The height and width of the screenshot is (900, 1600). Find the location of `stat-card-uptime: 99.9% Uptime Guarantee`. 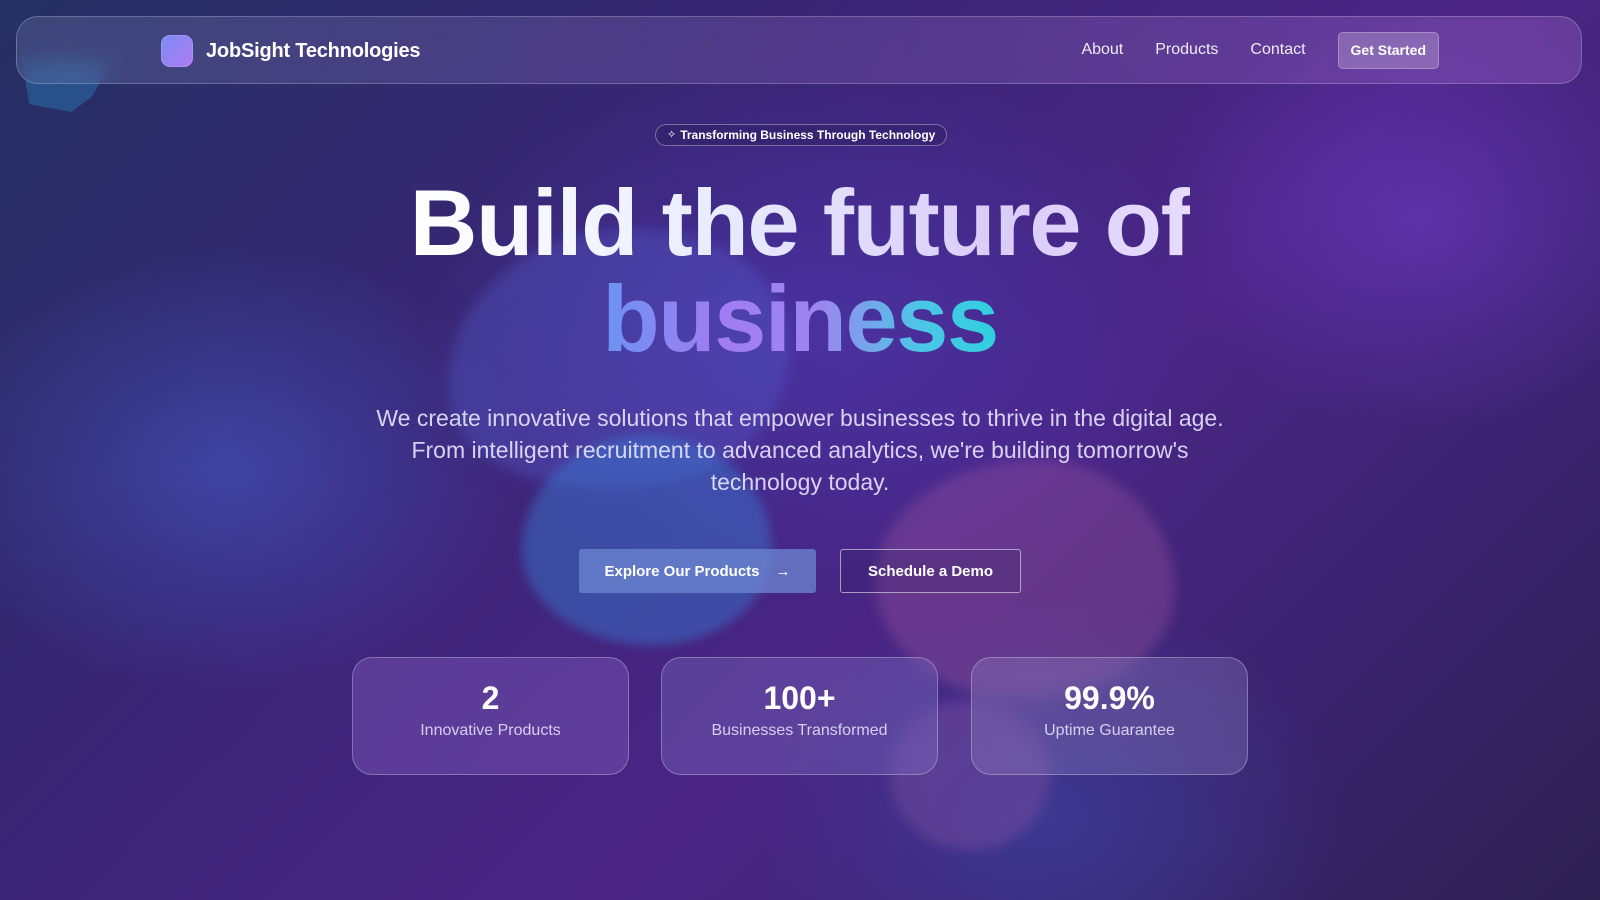

stat-card-uptime: 99.9% Uptime Guarantee is located at coordinates (1109, 716).